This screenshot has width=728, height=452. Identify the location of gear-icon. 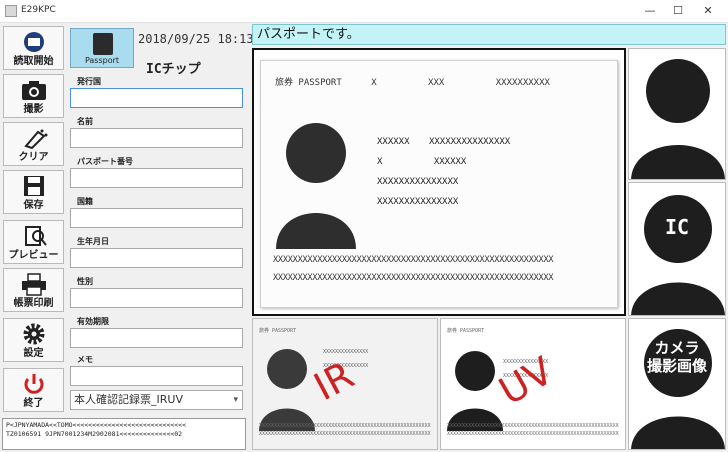
(33, 334).